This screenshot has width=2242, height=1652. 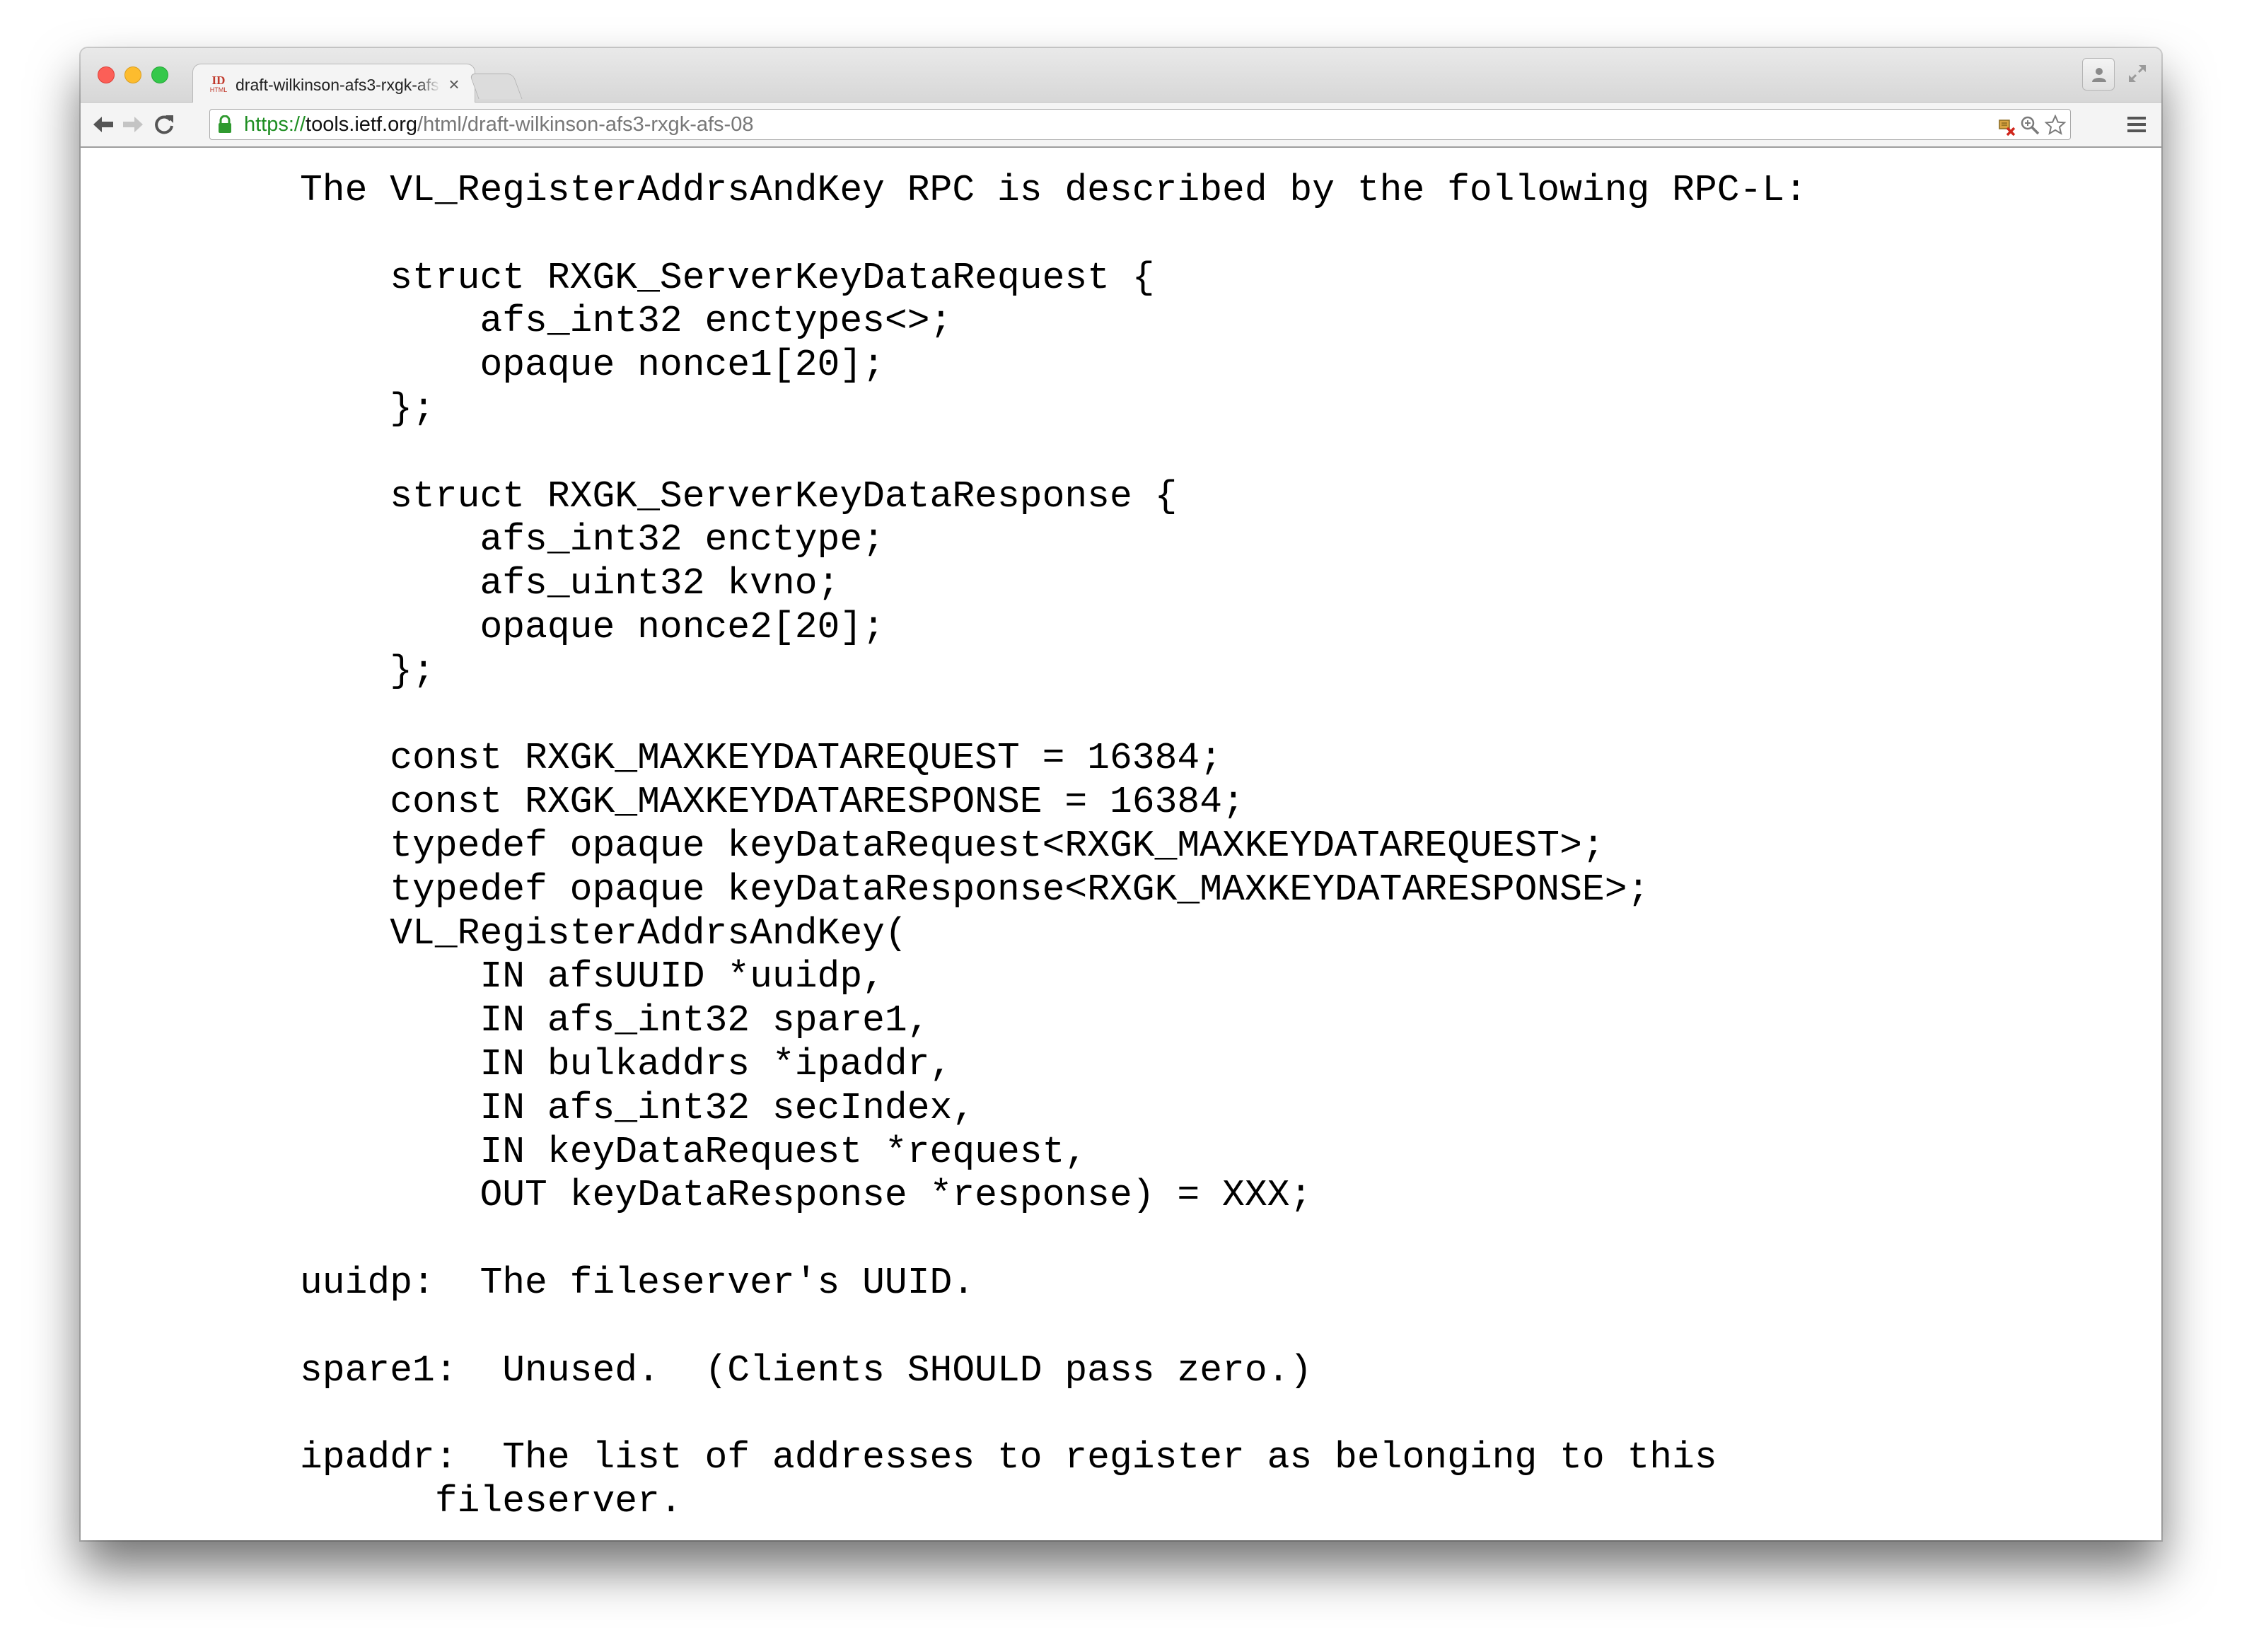 What do you see at coordinates (491, 1501) in the screenshot?
I see `document-line: fileserver.` at bounding box center [491, 1501].